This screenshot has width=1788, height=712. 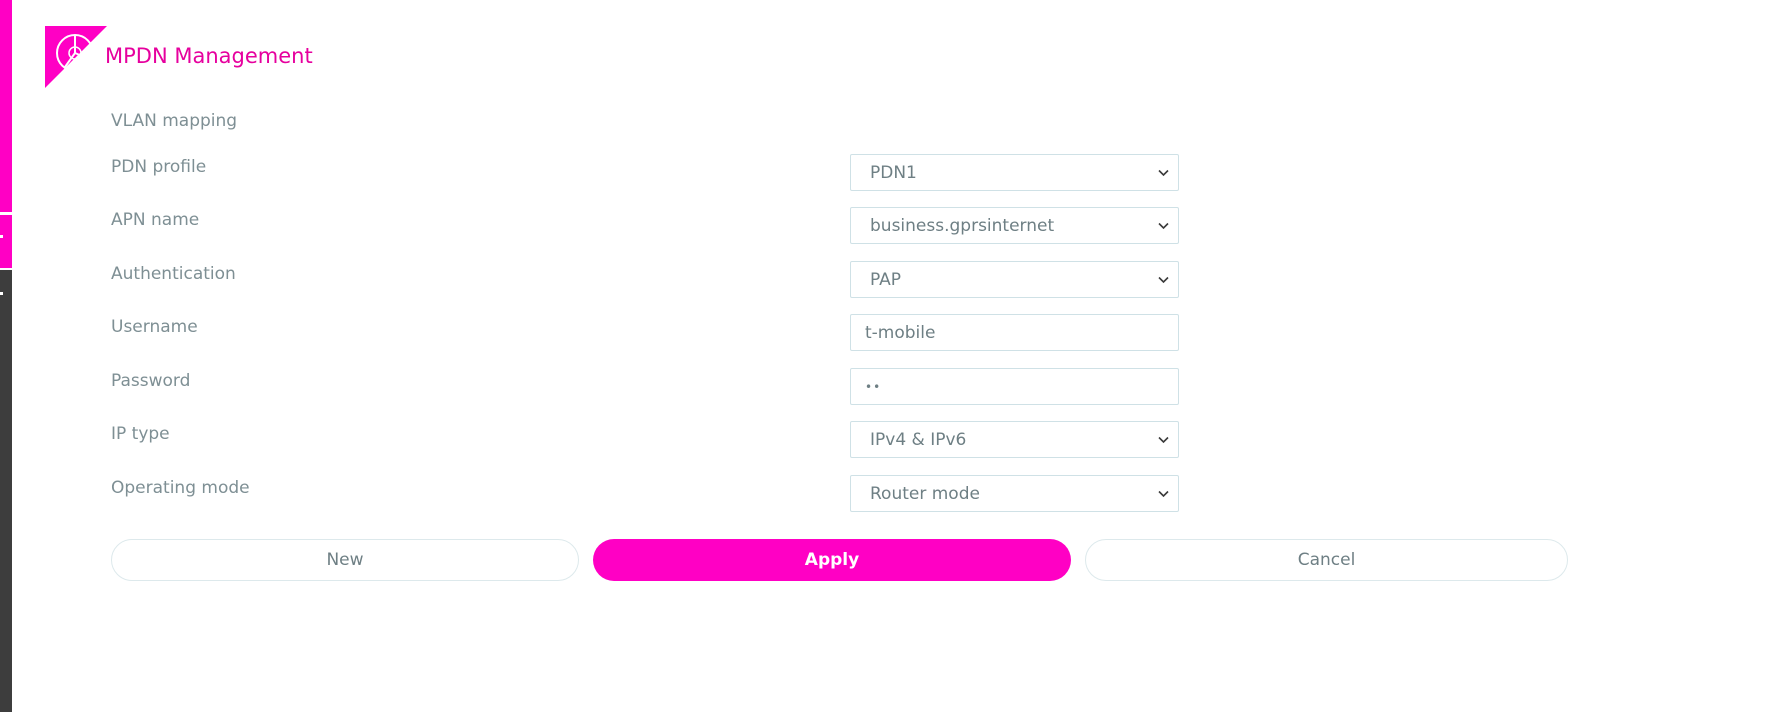 What do you see at coordinates (1014, 439) in the screenshot?
I see `ip-type-select: IPv4 & IPv6` at bounding box center [1014, 439].